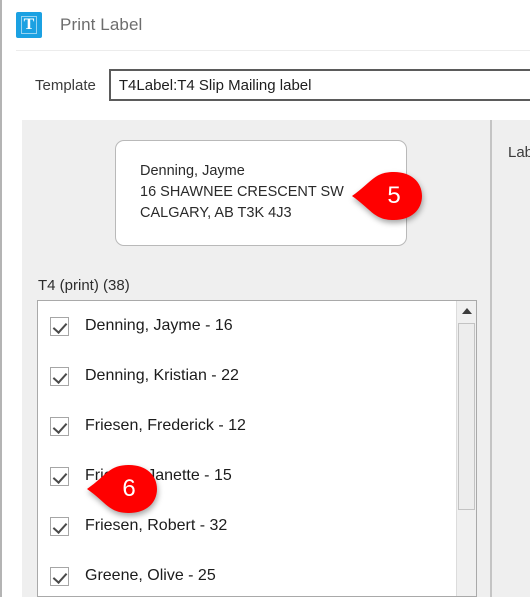  Describe the element at coordinates (466, 416) in the screenshot. I see `scrollbar-thumb` at that location.